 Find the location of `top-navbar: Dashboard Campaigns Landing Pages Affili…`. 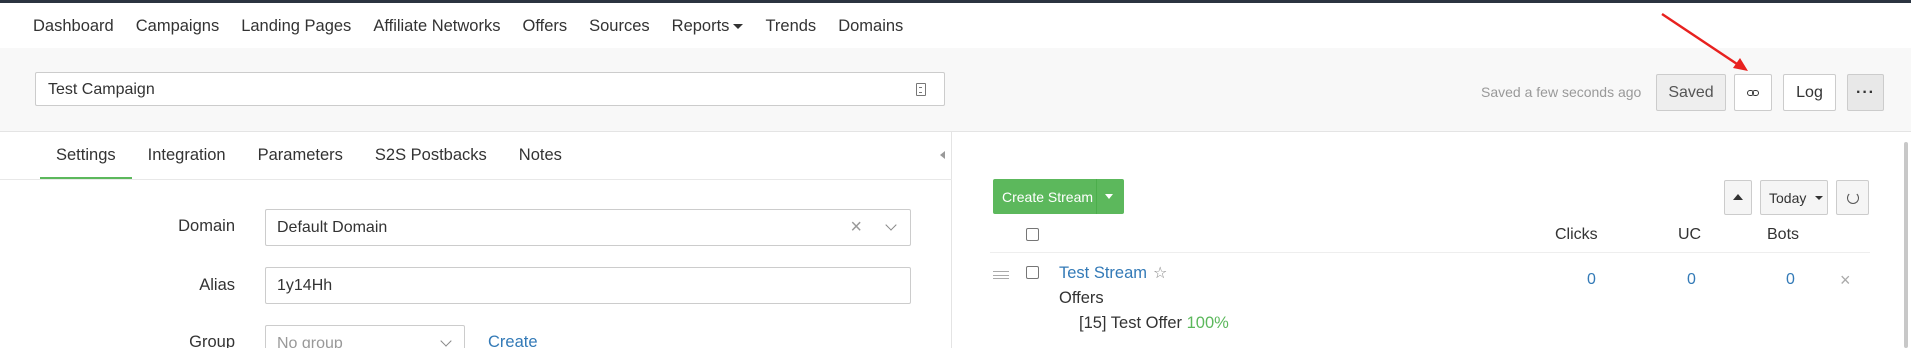

top-navbar: Dashboard Campaigns Landing Pages Affili… is located at coordinates (955, 25).